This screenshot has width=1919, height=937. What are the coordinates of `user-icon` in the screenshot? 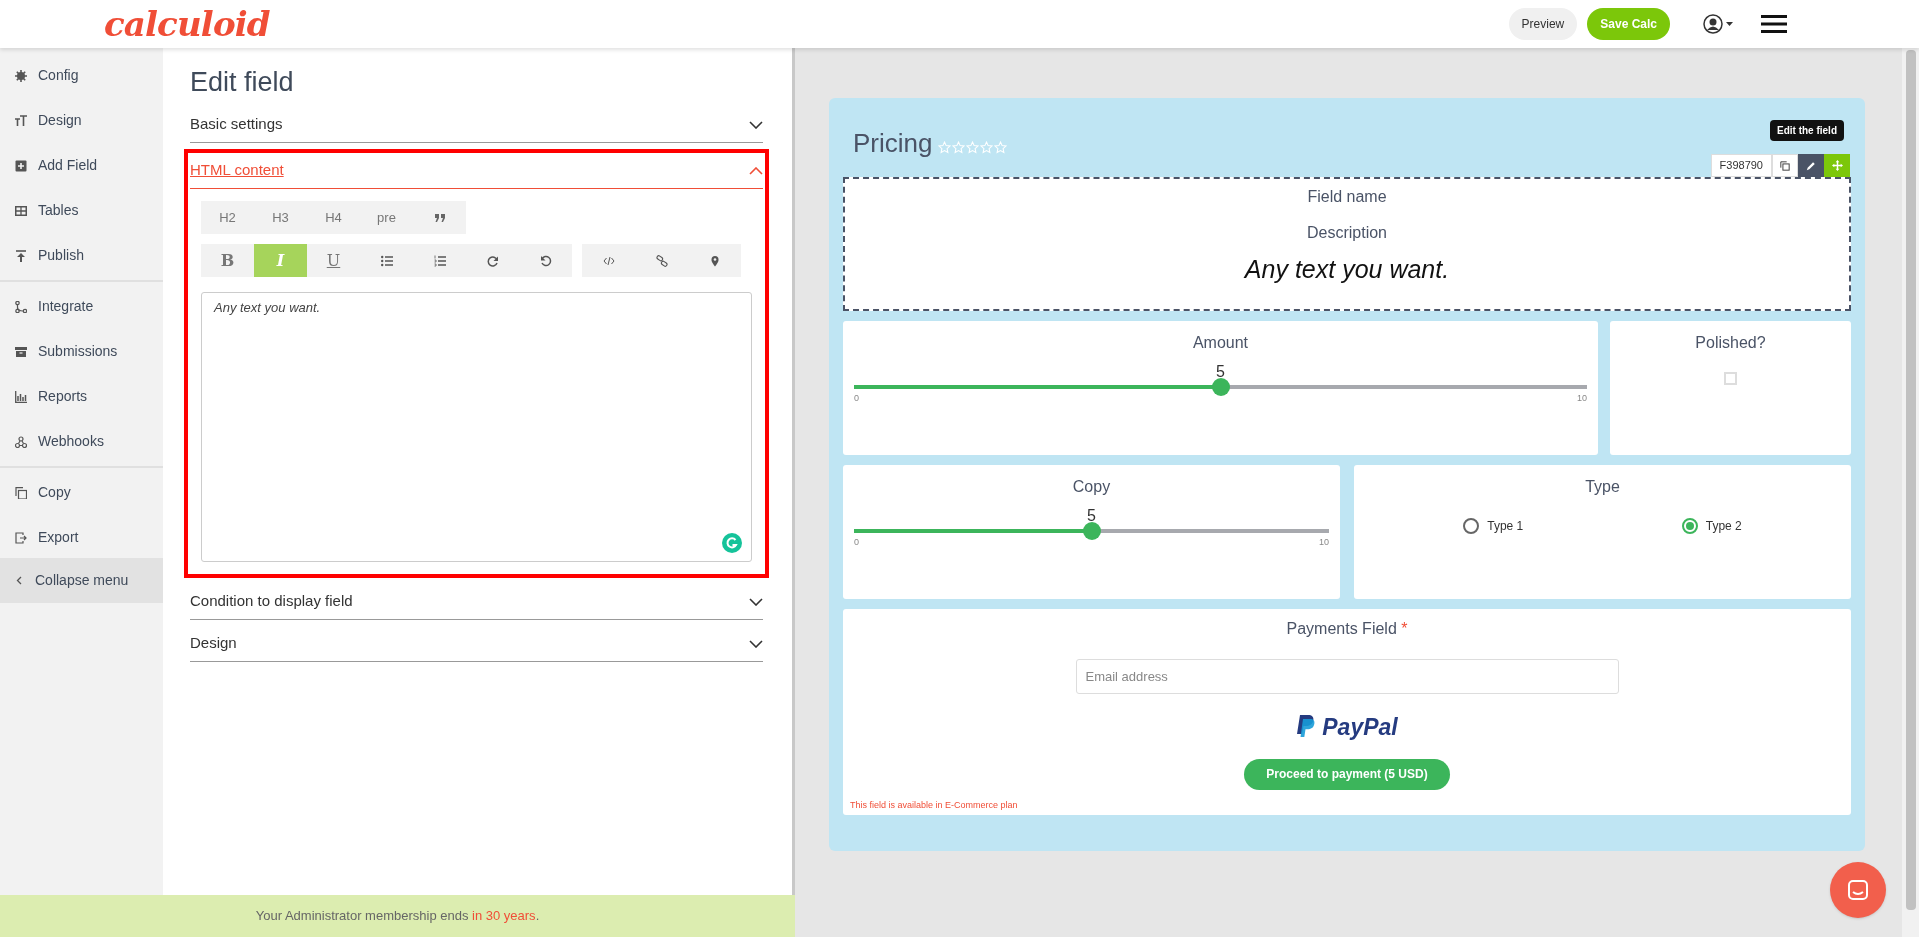 It's located at (1713, 24).